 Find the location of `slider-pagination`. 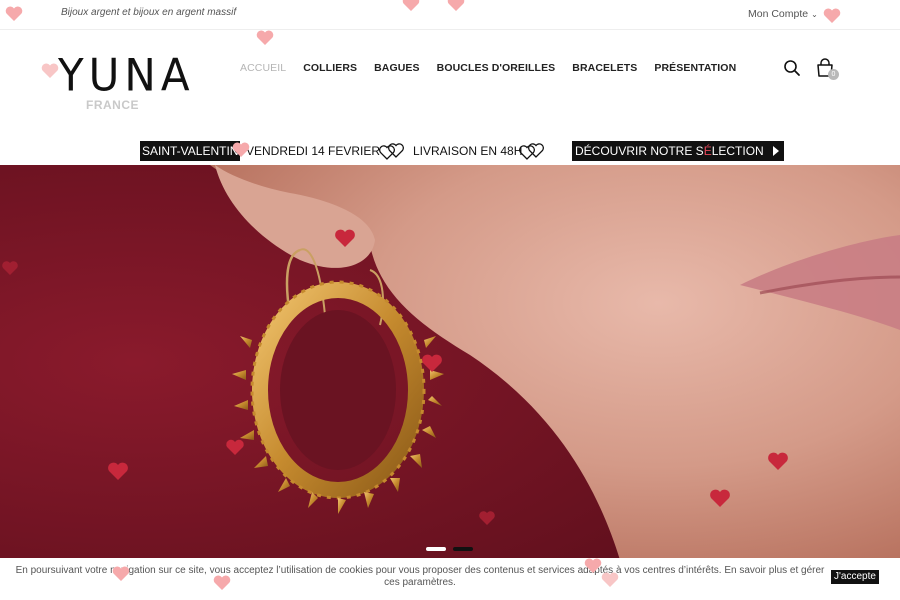

slider-pagination is located at coordinates (449, 549).